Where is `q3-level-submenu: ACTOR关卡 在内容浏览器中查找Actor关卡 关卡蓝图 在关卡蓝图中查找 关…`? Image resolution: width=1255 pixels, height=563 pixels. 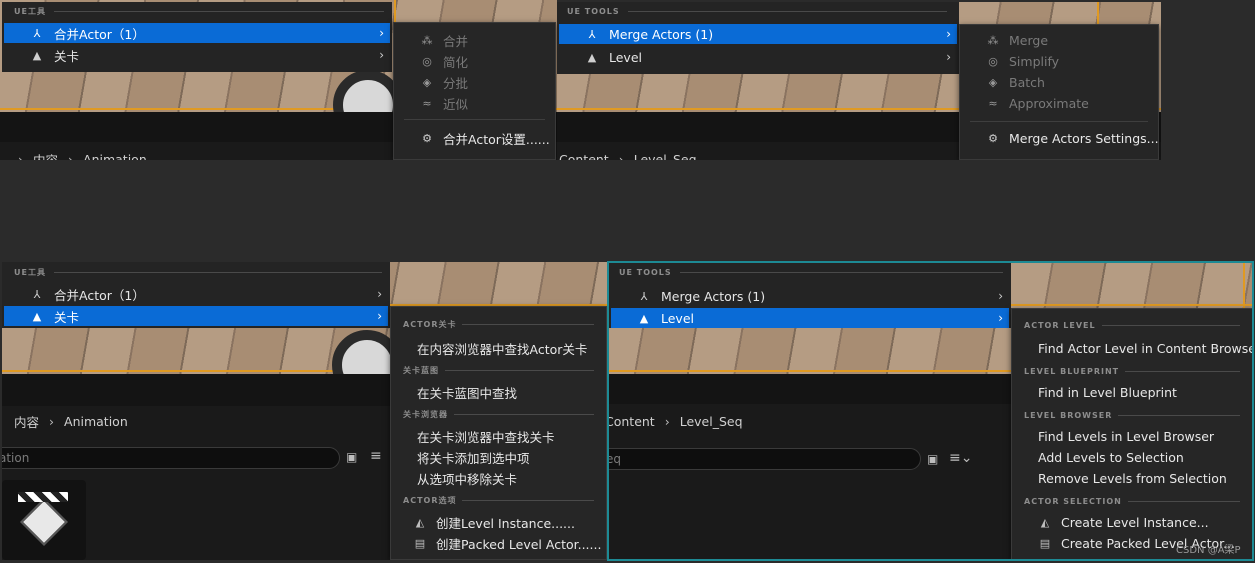 q3-level-submenu: ACTOR关卡 在内容浏览器中查找Actor关卡 关卡蓝图 在关卡蓝图中查找 关… is located at coordinates (498, 433).